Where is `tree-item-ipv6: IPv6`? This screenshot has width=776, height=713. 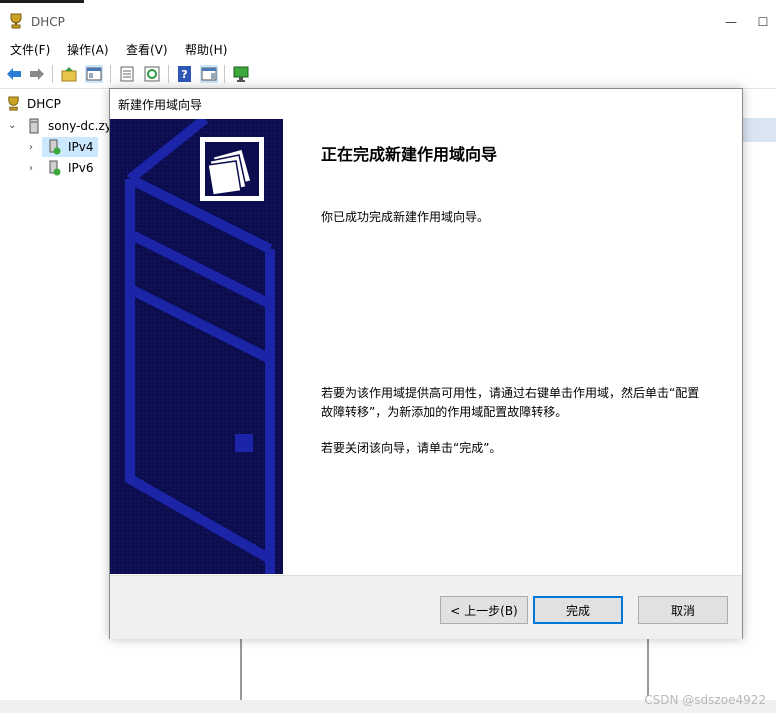 tree-item-ipv6: IPv6 is located at coordinates (70, 168).